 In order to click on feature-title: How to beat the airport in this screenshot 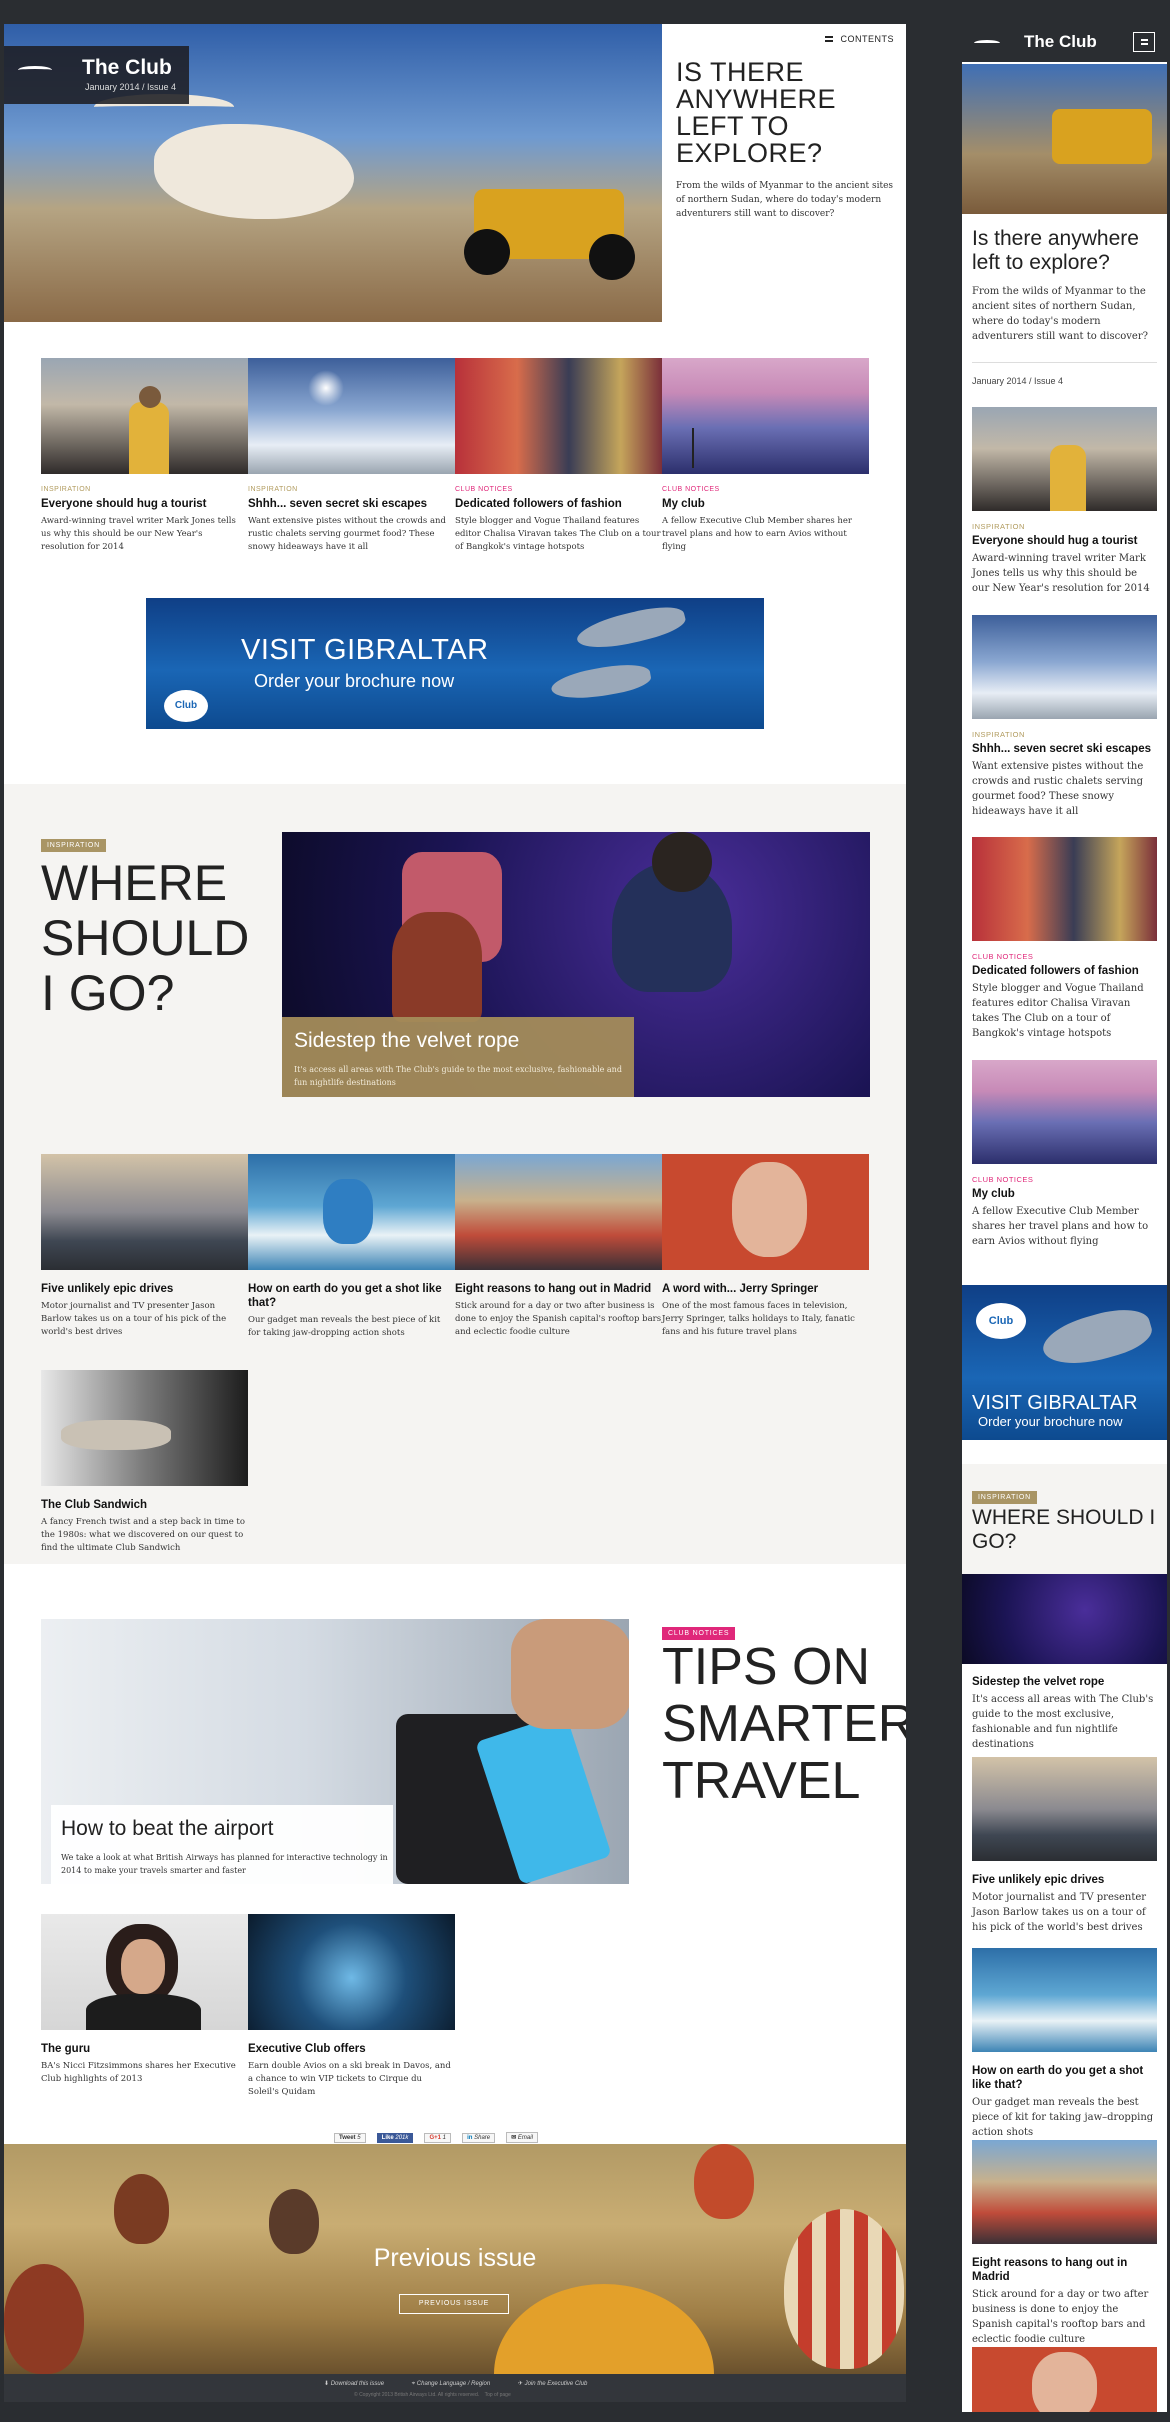, I will do `click(167, 1829)`.